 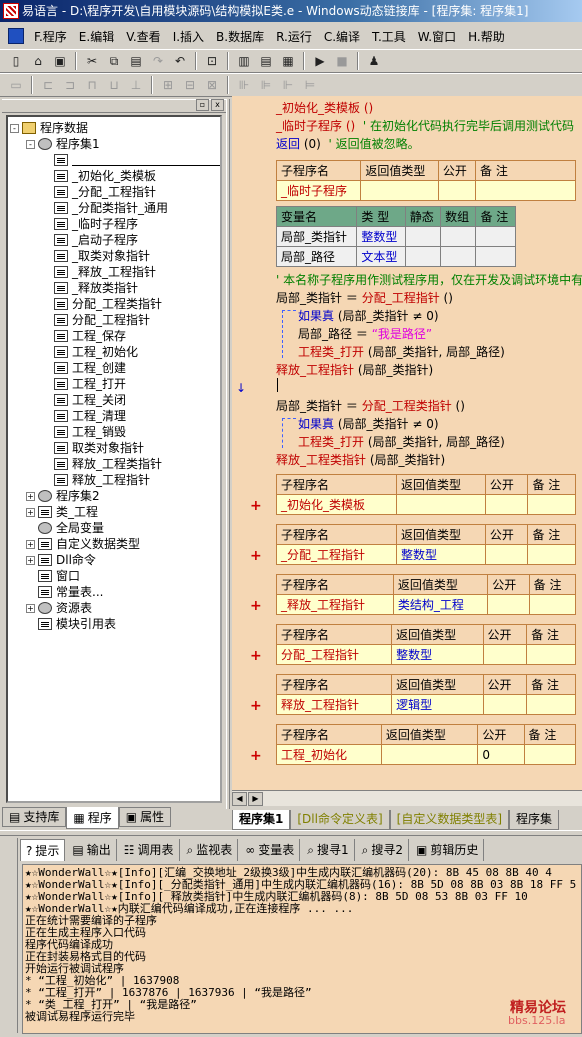 What do you see at coordinates (255, 799) in the screenshot?
I see `scroll-right-icon: ▶` at bounding box center [255, 799].